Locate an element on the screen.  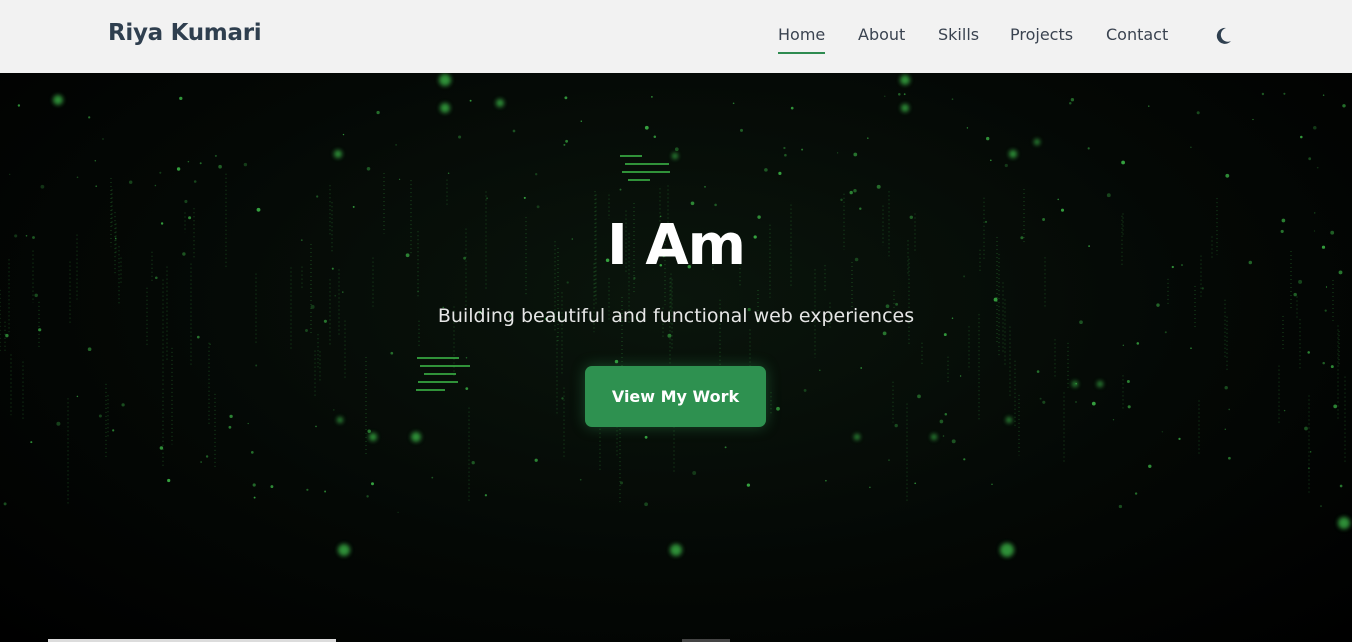
theme-toggle-button is located at coordinates (1223, 36).